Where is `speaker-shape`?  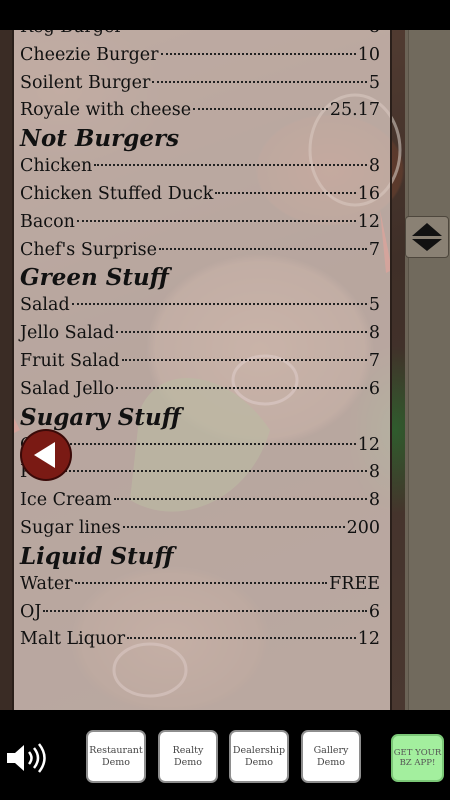 speaker-shape is located at coordinates (26, 758).